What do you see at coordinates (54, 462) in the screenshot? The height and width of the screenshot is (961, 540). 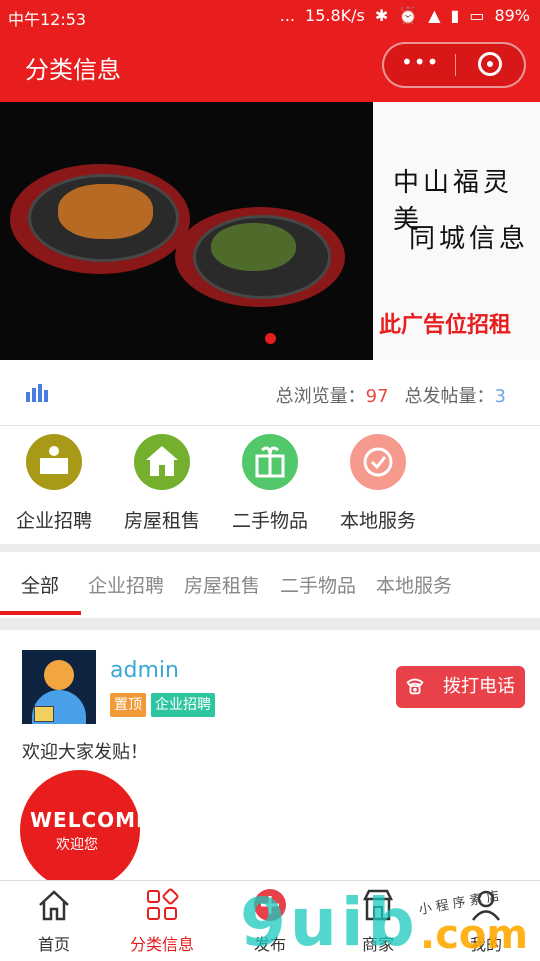 I see `reception-icon` at bounding box center [54, 462].